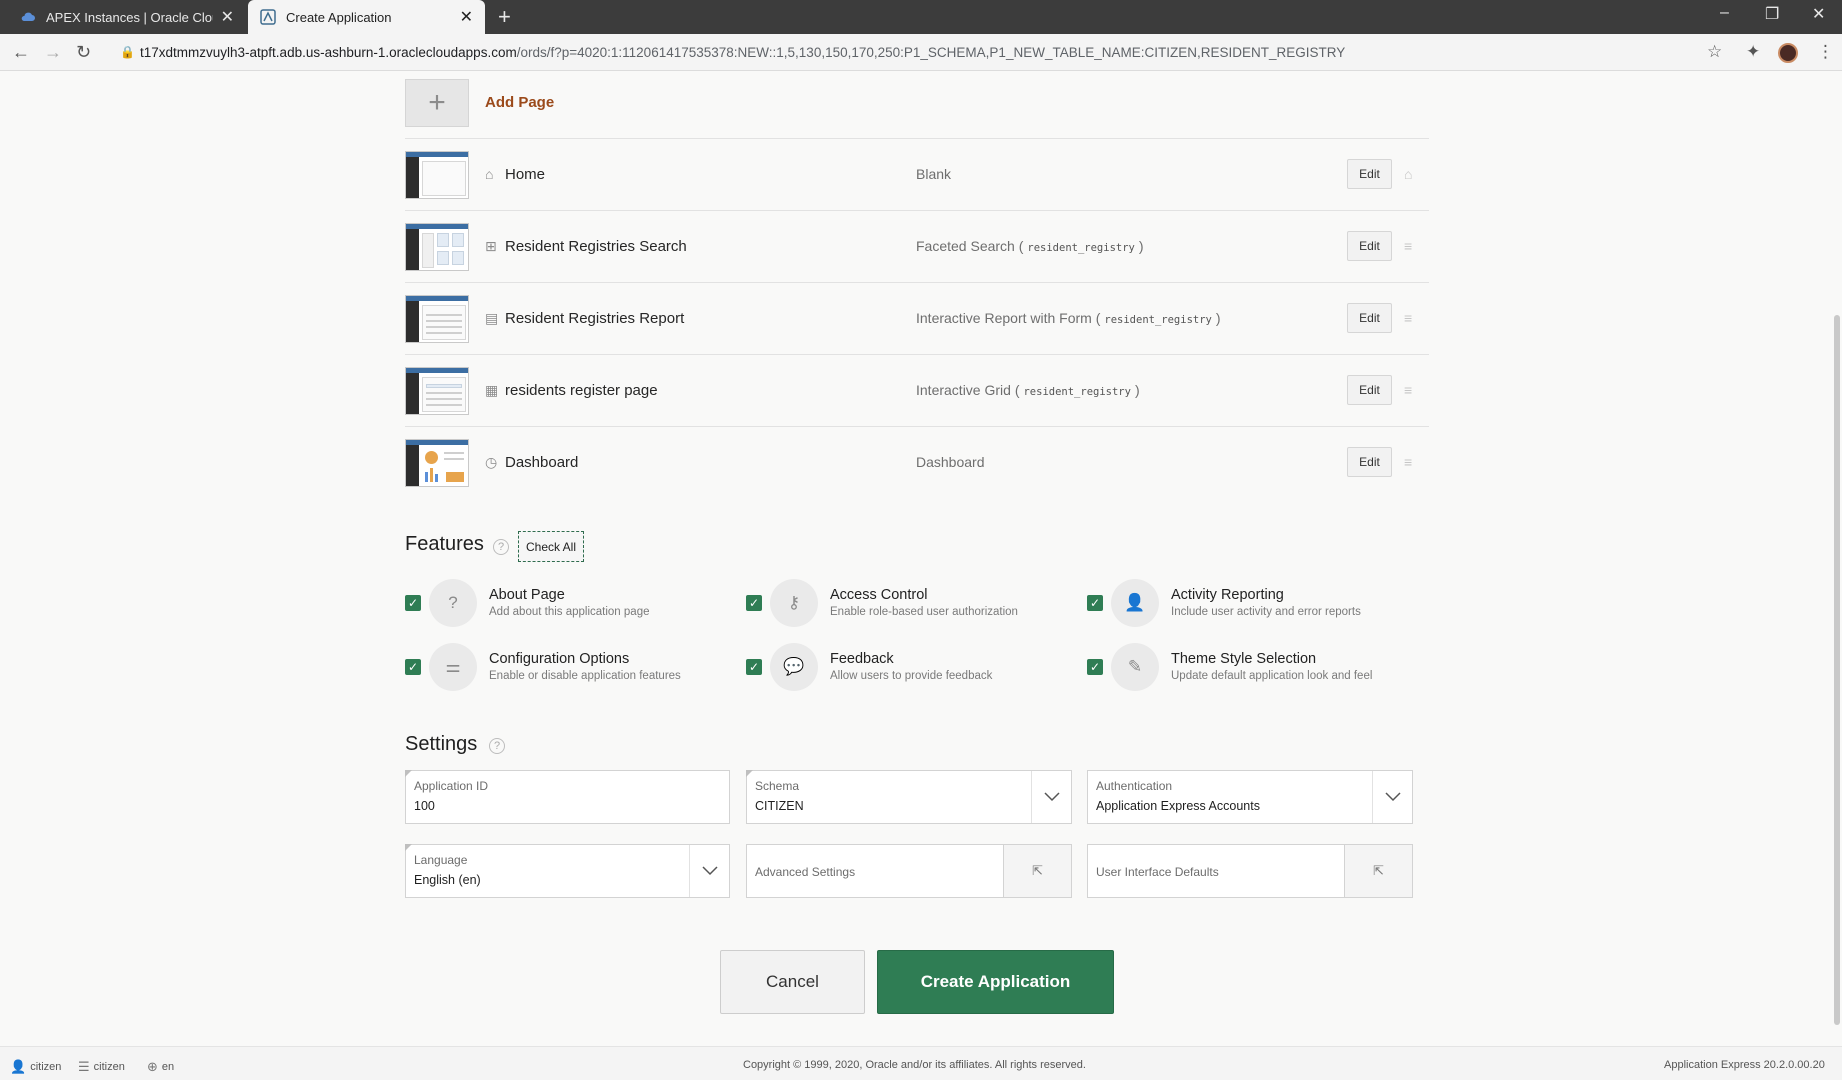  What do you see at coordinates (527, 595) in the screenshot?
I see `feature-name: About Page` at bounding box center [527, 595].